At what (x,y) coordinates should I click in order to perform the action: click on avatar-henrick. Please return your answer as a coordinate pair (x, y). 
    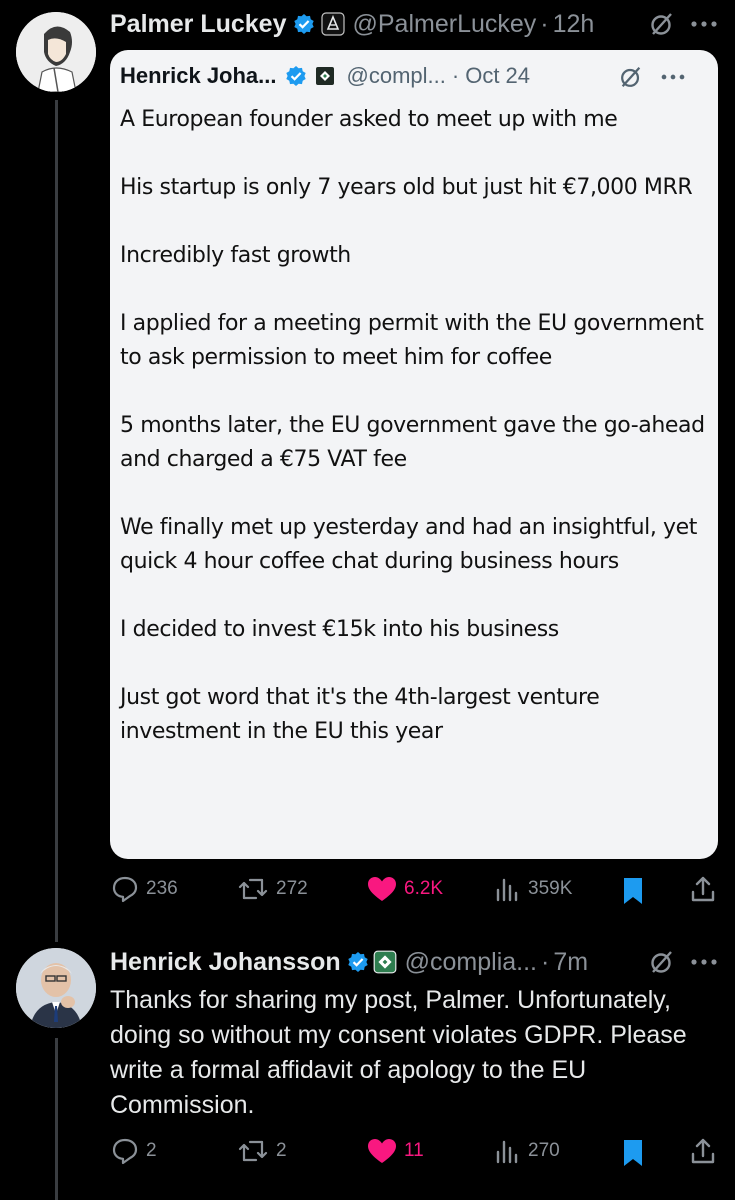
    Looking at the image, I should click on (56, 988).